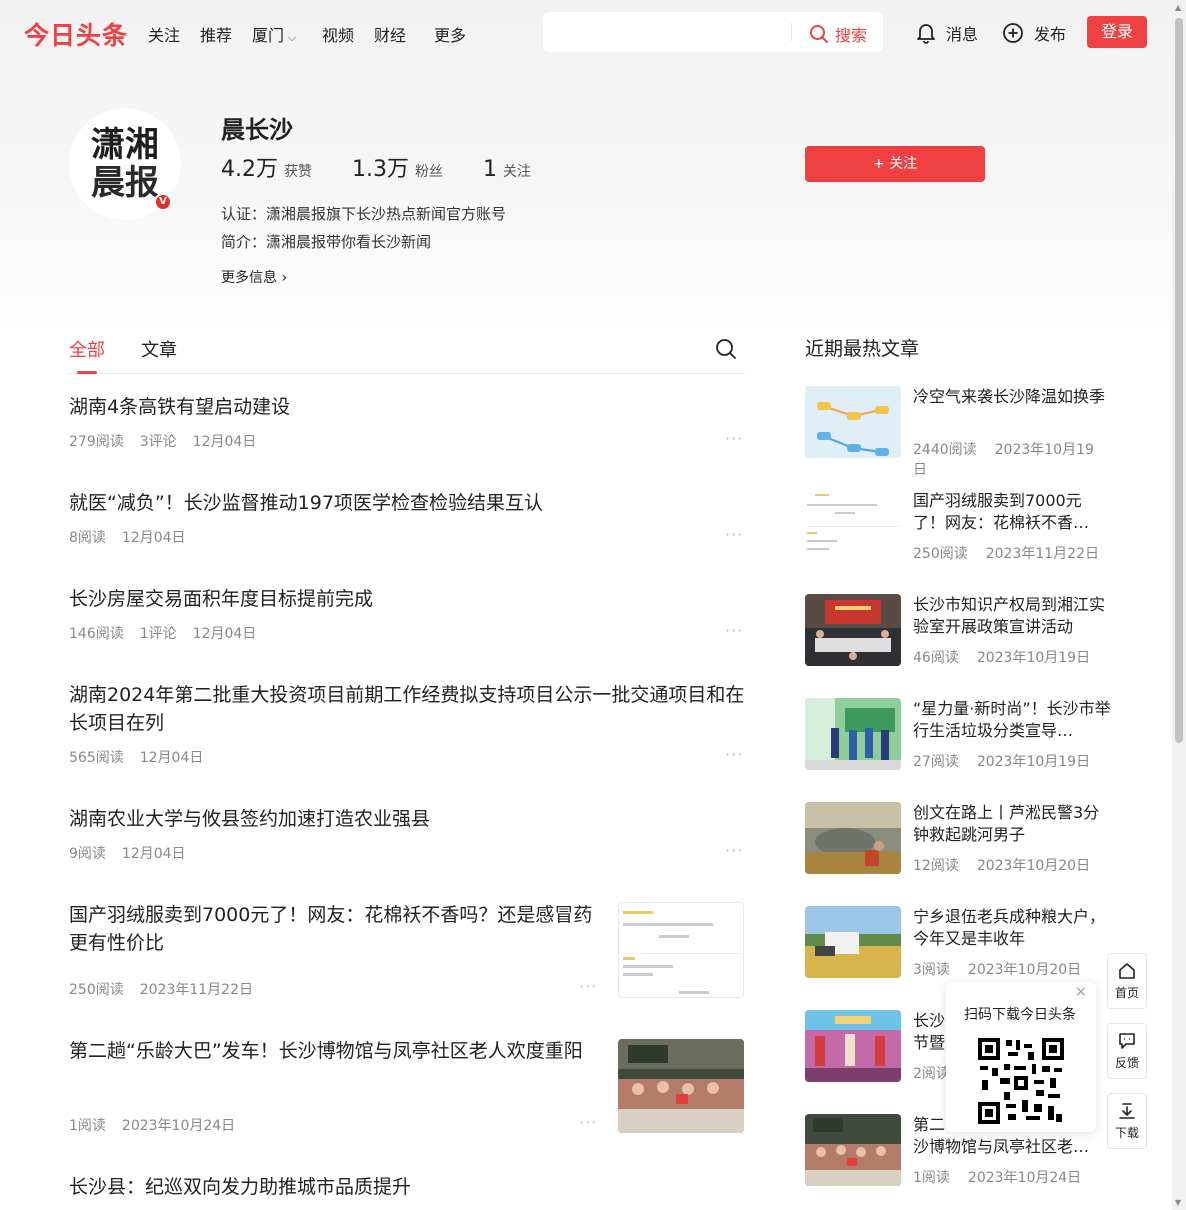 The width and height of the screenshot is (1186, 1210). I want to click on nav-item-recommend: 推荐, so click(216, 34).